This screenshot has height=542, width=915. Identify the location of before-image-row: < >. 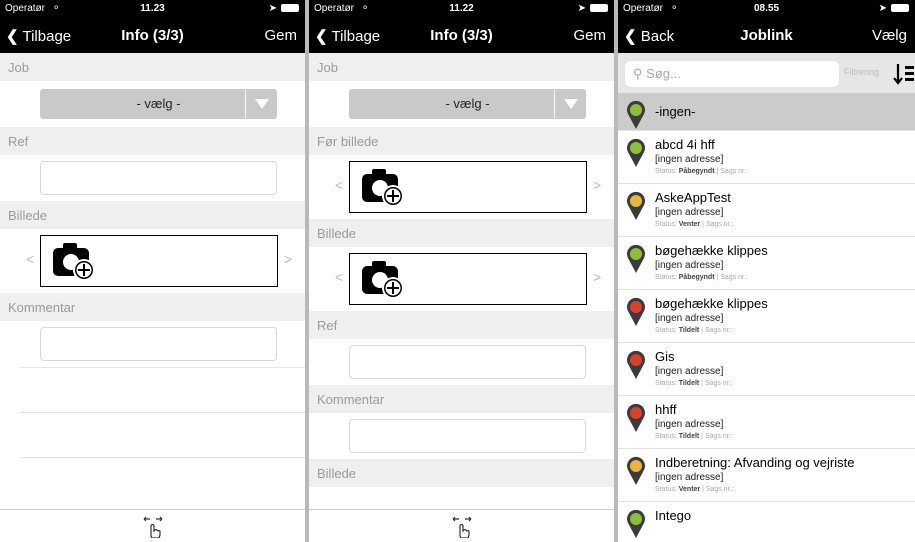
(461, 187).